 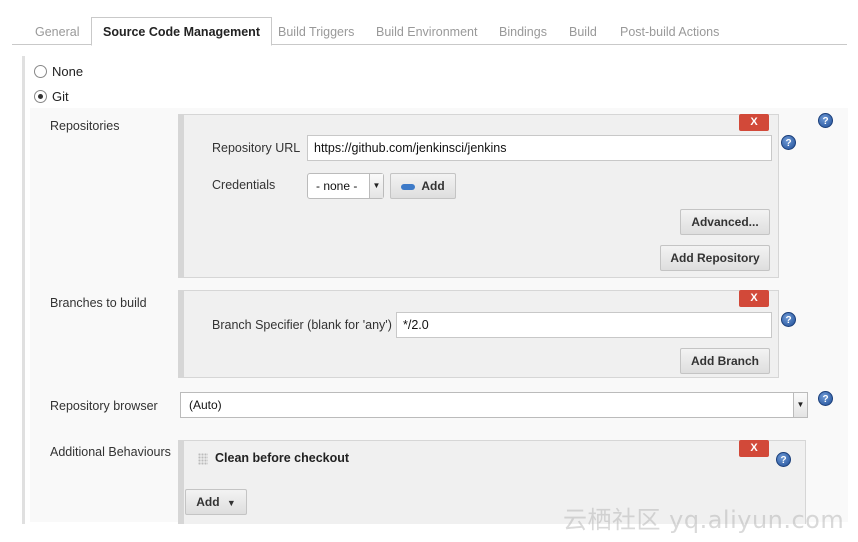 What do you see at coordinates (523, 32) in the screenshot?
I see `tab-bindings: Bindings` at bounding box center [523, 32].